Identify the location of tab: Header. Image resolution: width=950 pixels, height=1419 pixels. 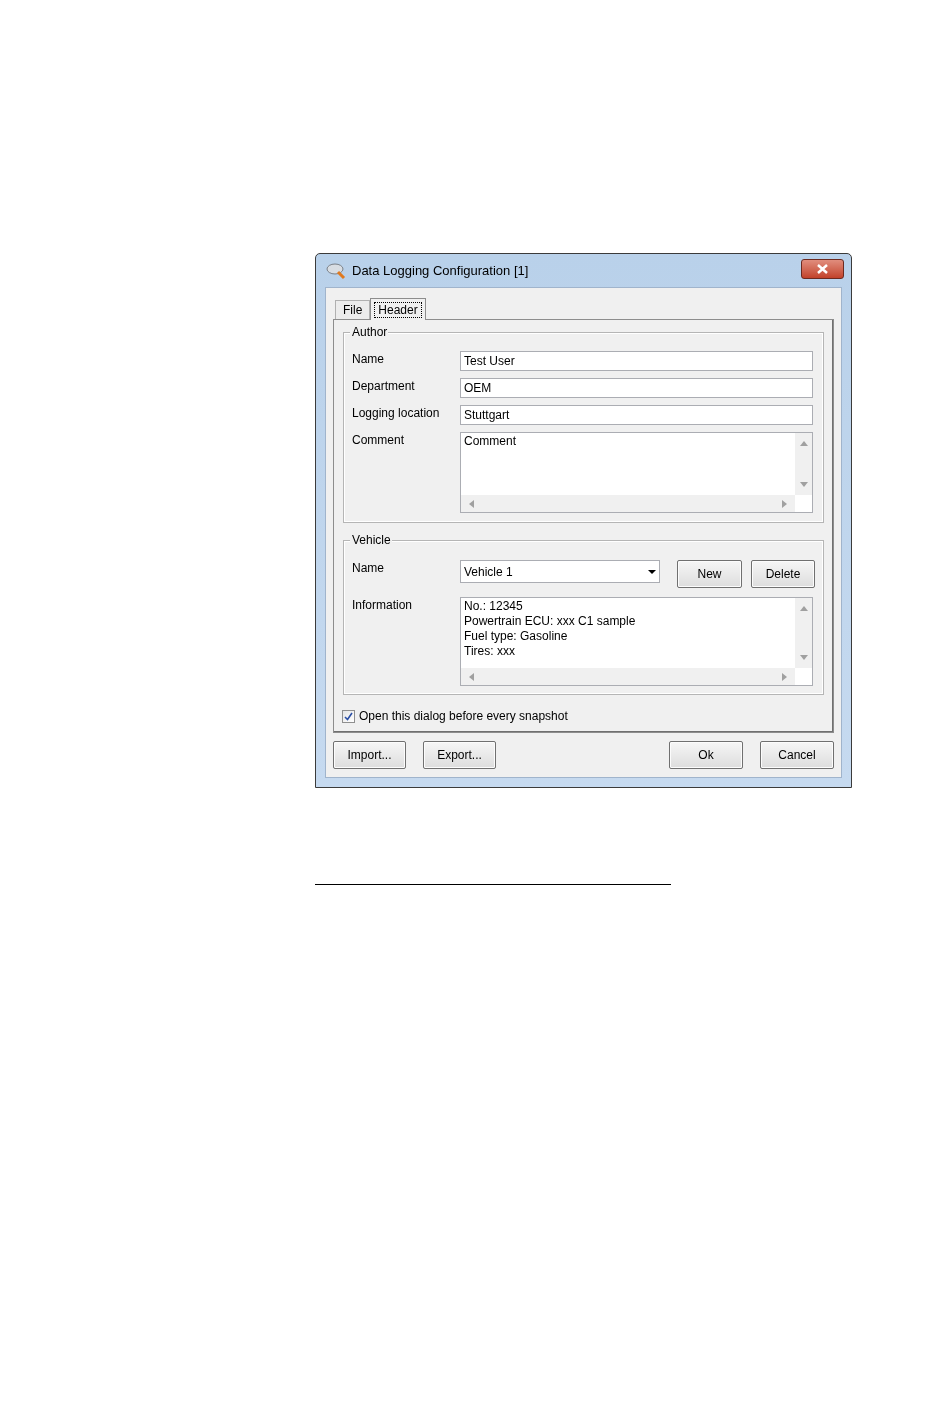
(398, 309).